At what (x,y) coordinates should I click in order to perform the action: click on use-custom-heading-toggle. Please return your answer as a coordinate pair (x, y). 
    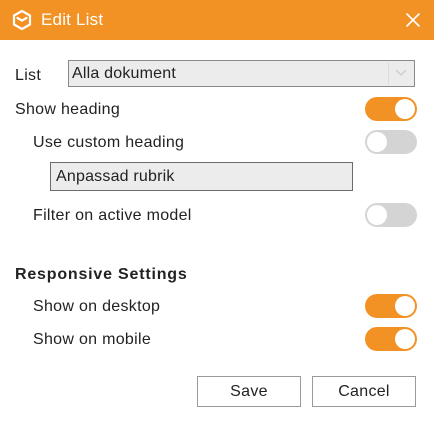
    Looking at the image, I should click on (391, 142).